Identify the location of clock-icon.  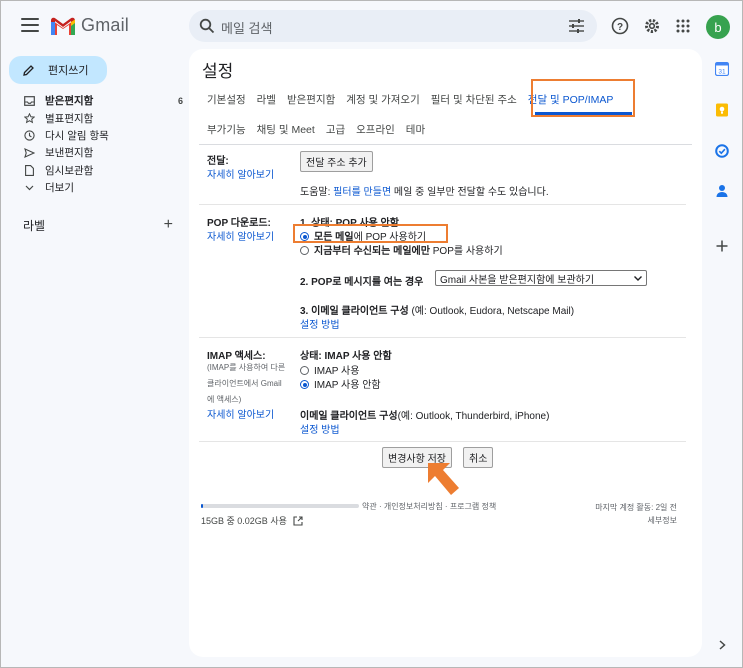
(29, 135).